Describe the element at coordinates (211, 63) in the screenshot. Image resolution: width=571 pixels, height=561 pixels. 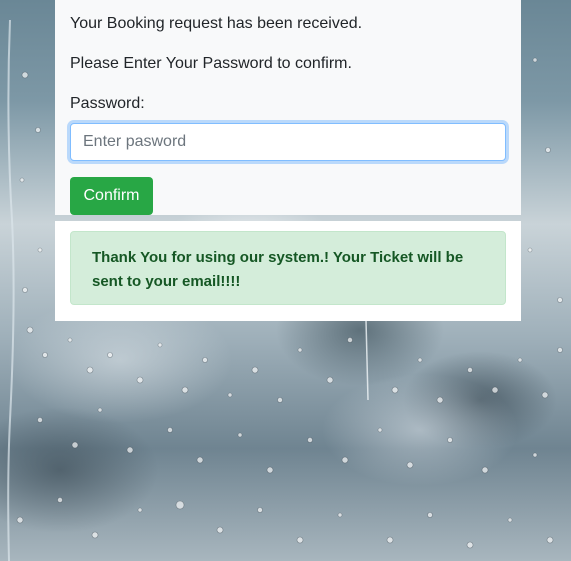
I see `confirm-instruction-text: Please Enter Your Password to confirm.` at that location.